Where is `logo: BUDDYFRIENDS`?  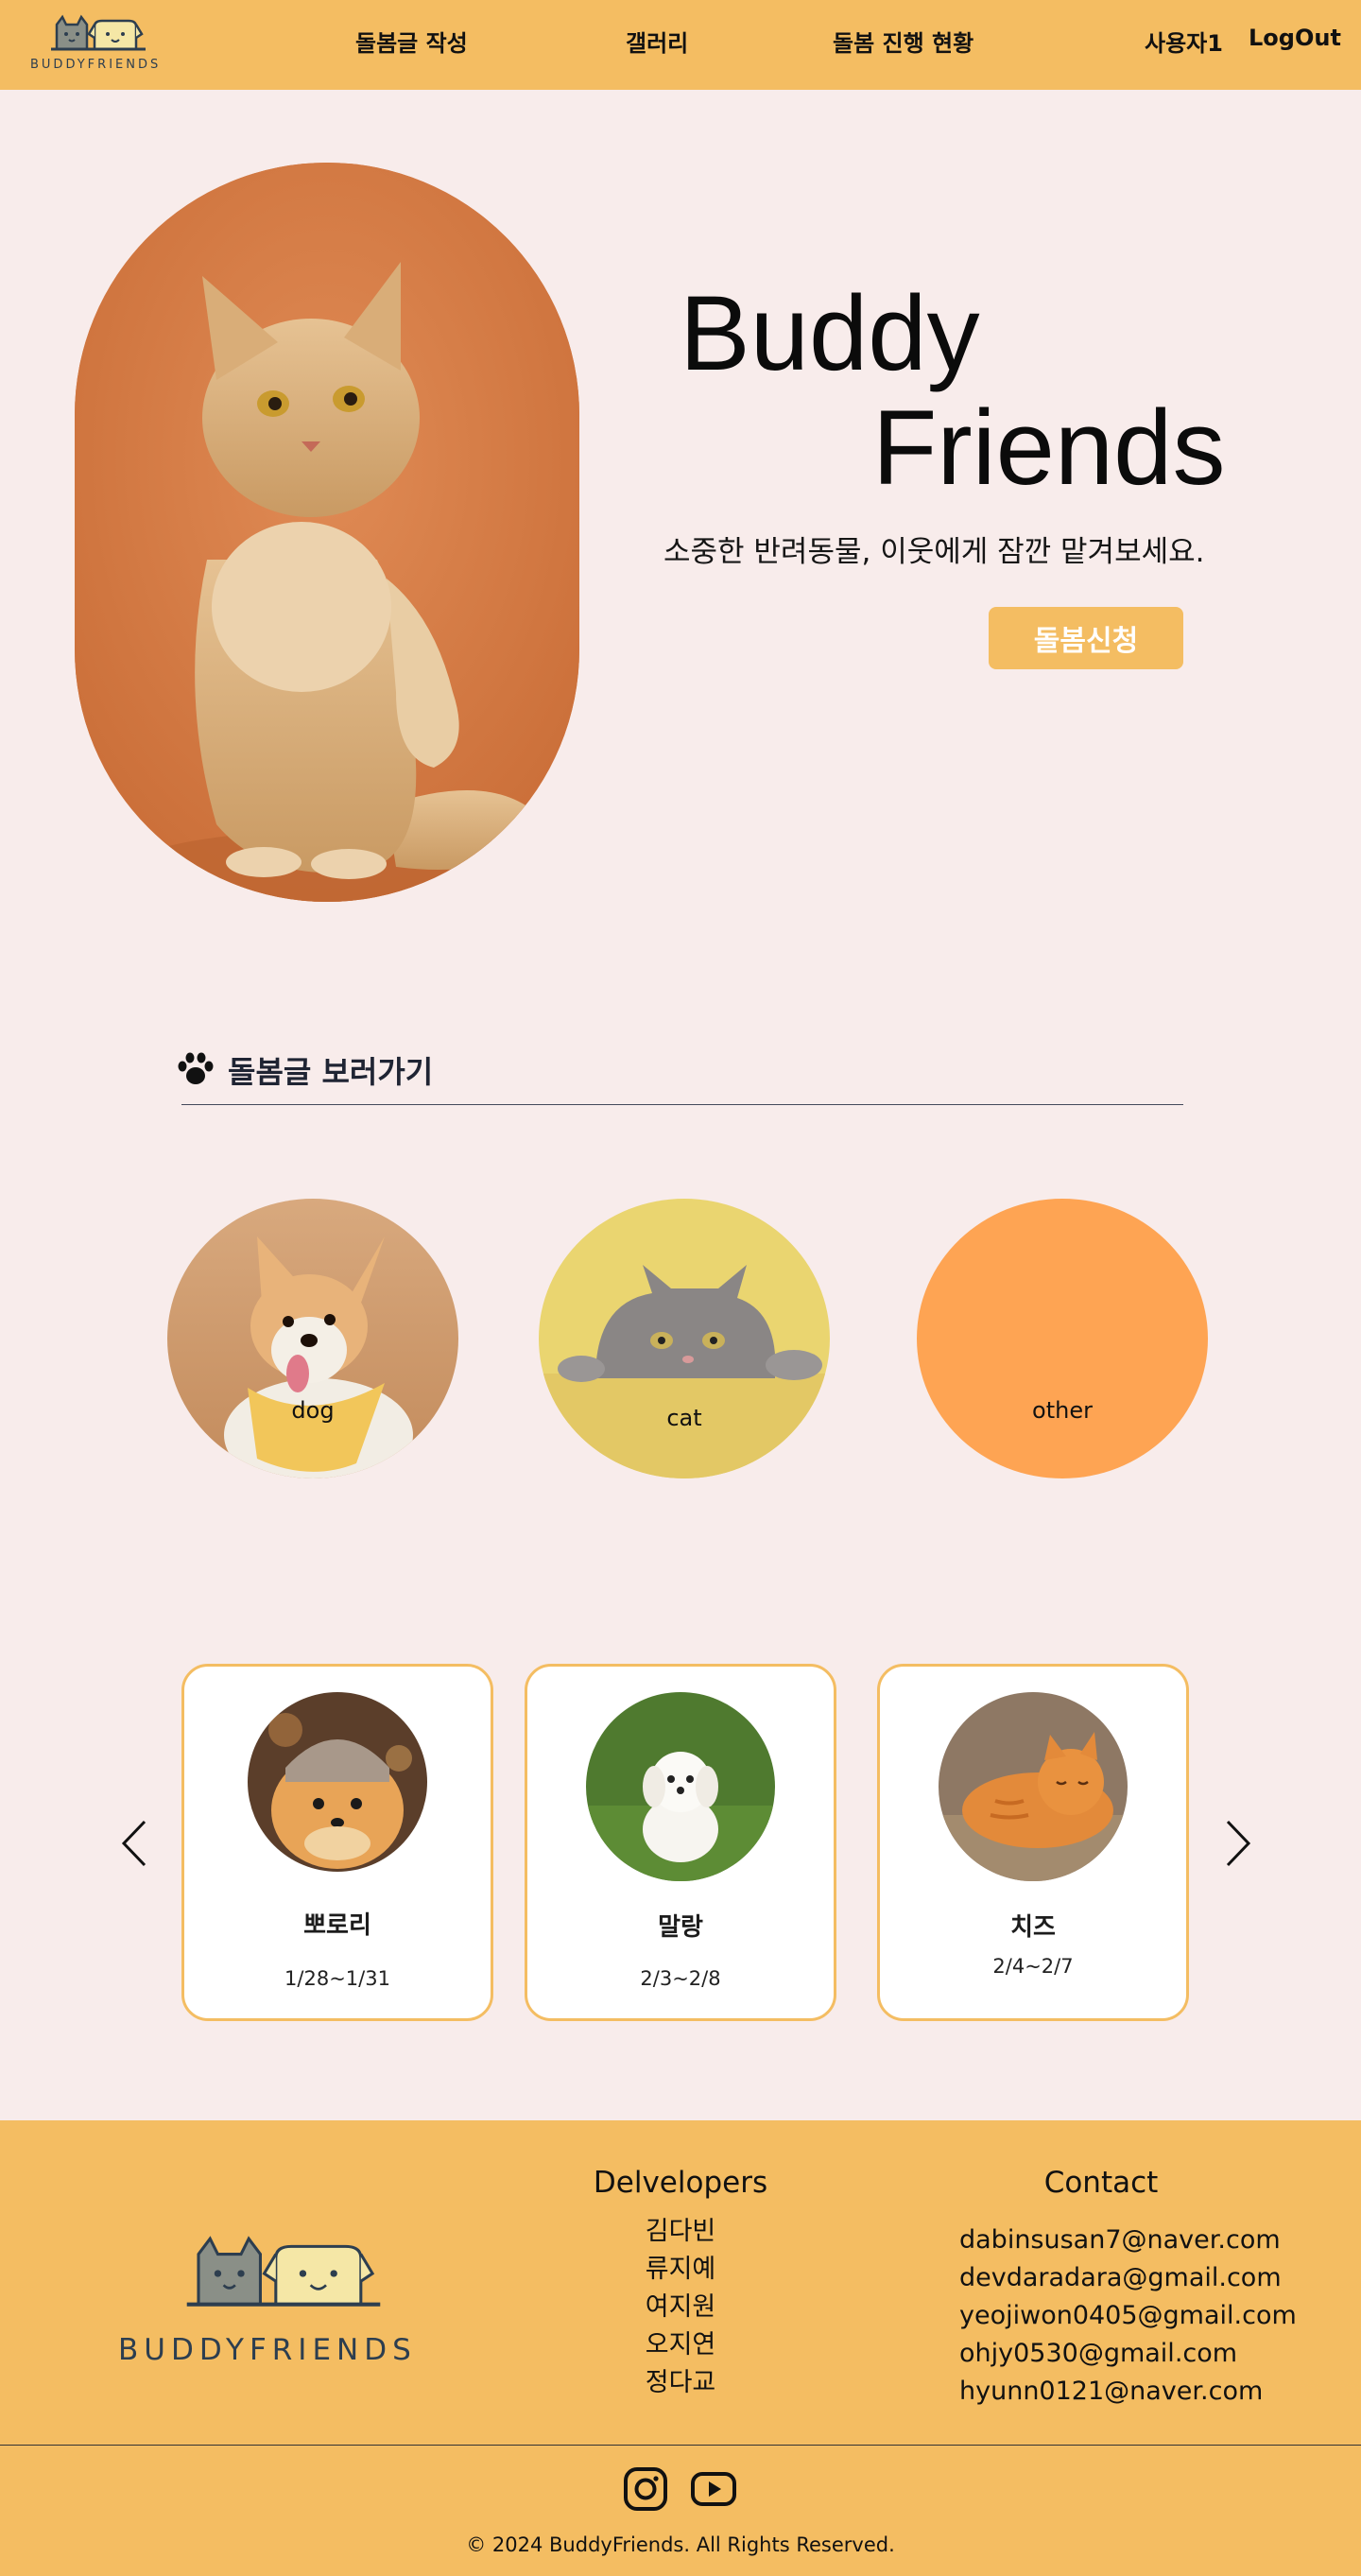 logo: BUDDYFRIENDS is located at coordinates (99, 44).